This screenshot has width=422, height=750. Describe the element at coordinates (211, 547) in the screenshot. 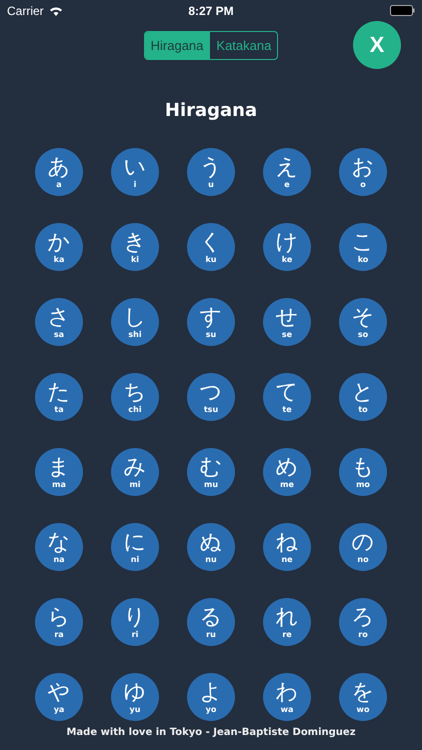

I see `kana-button: ぬ nu` at that location.